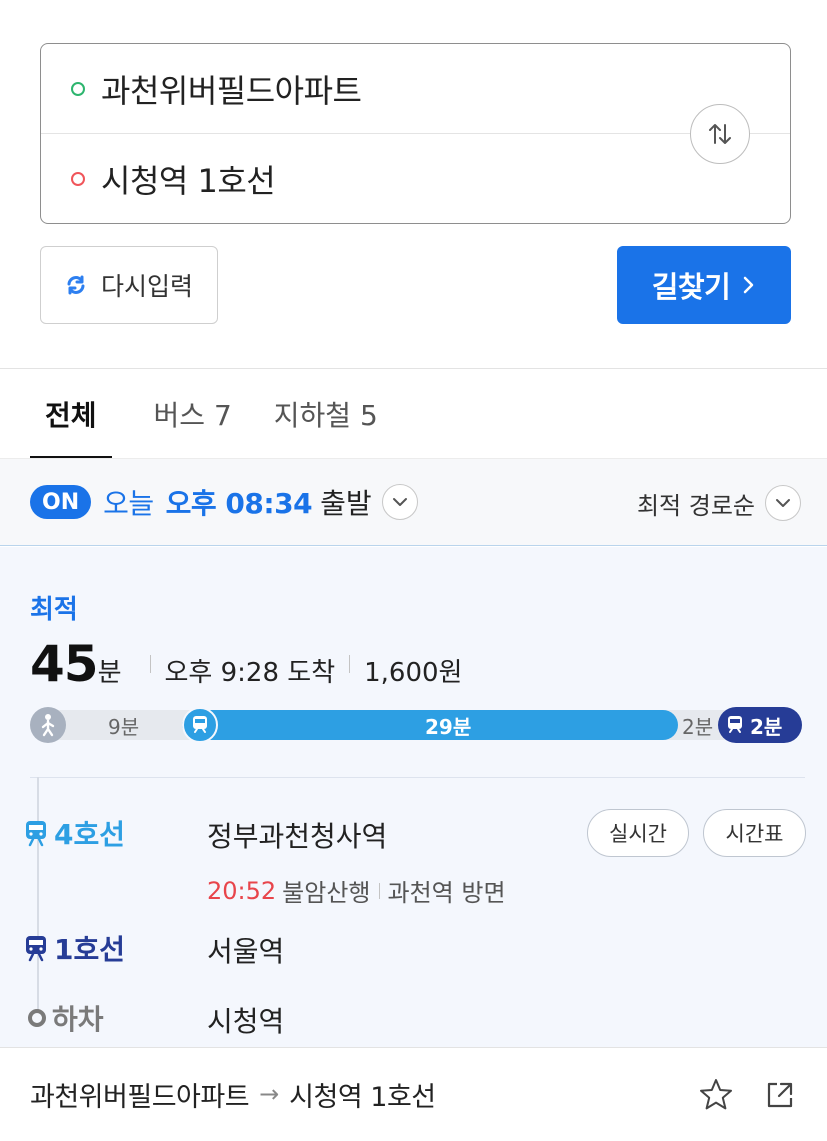 The image size is (827, 1141). I want to click on departure-time: 오후 08:34, so click(239, 502).